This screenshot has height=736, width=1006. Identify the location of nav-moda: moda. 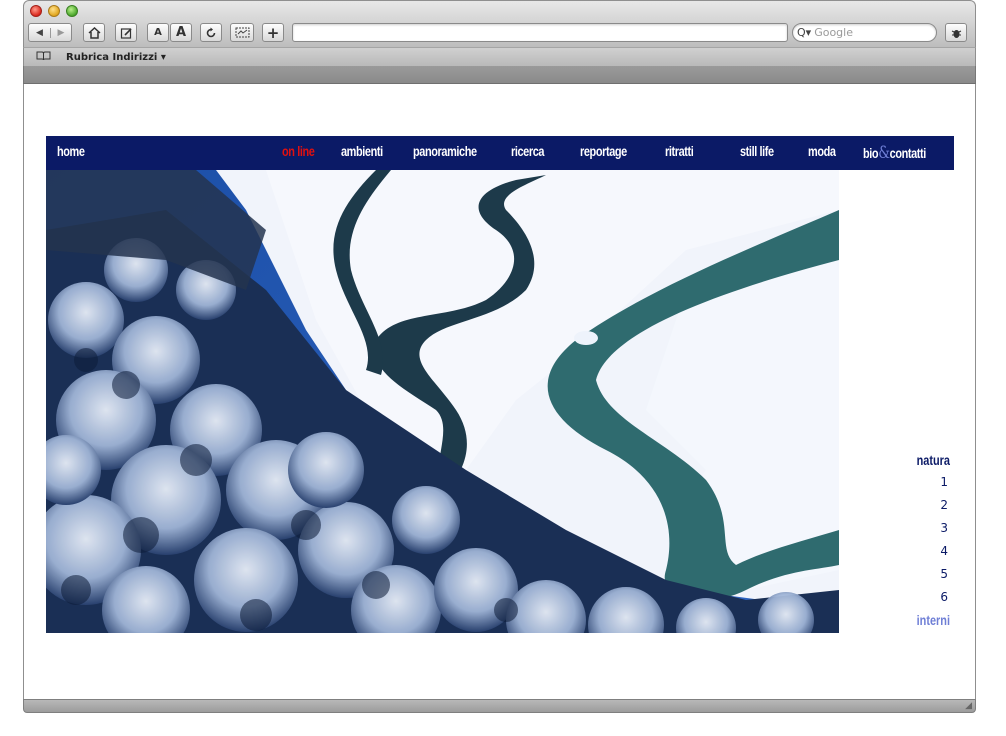
(822, 151).